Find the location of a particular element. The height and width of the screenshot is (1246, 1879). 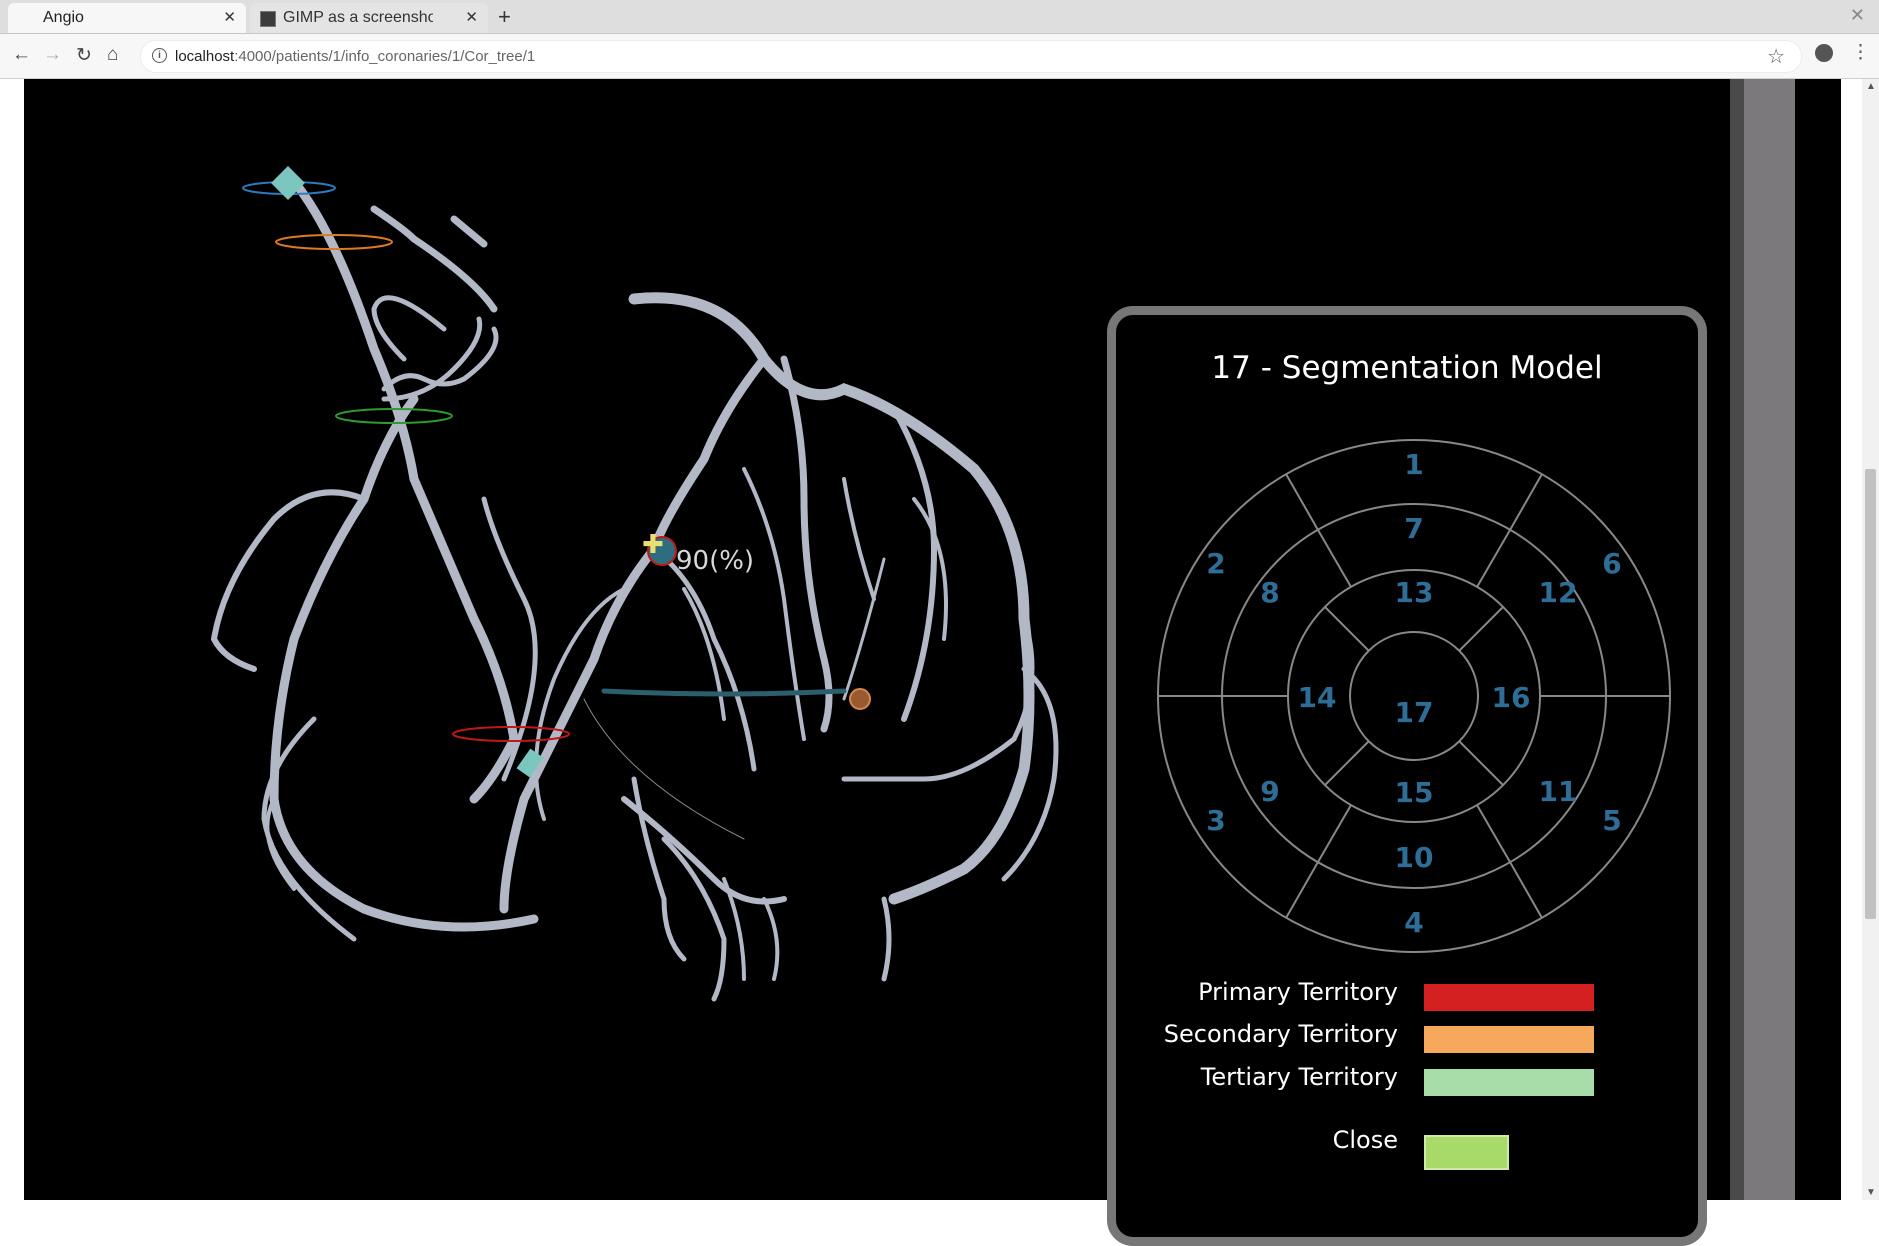

segment-17-label: 17 is located at coordinates (1414, 712).